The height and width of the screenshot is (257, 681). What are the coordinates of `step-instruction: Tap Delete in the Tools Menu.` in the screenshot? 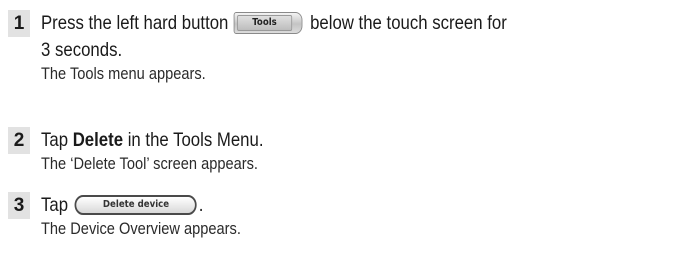 It's located at (152, 140).